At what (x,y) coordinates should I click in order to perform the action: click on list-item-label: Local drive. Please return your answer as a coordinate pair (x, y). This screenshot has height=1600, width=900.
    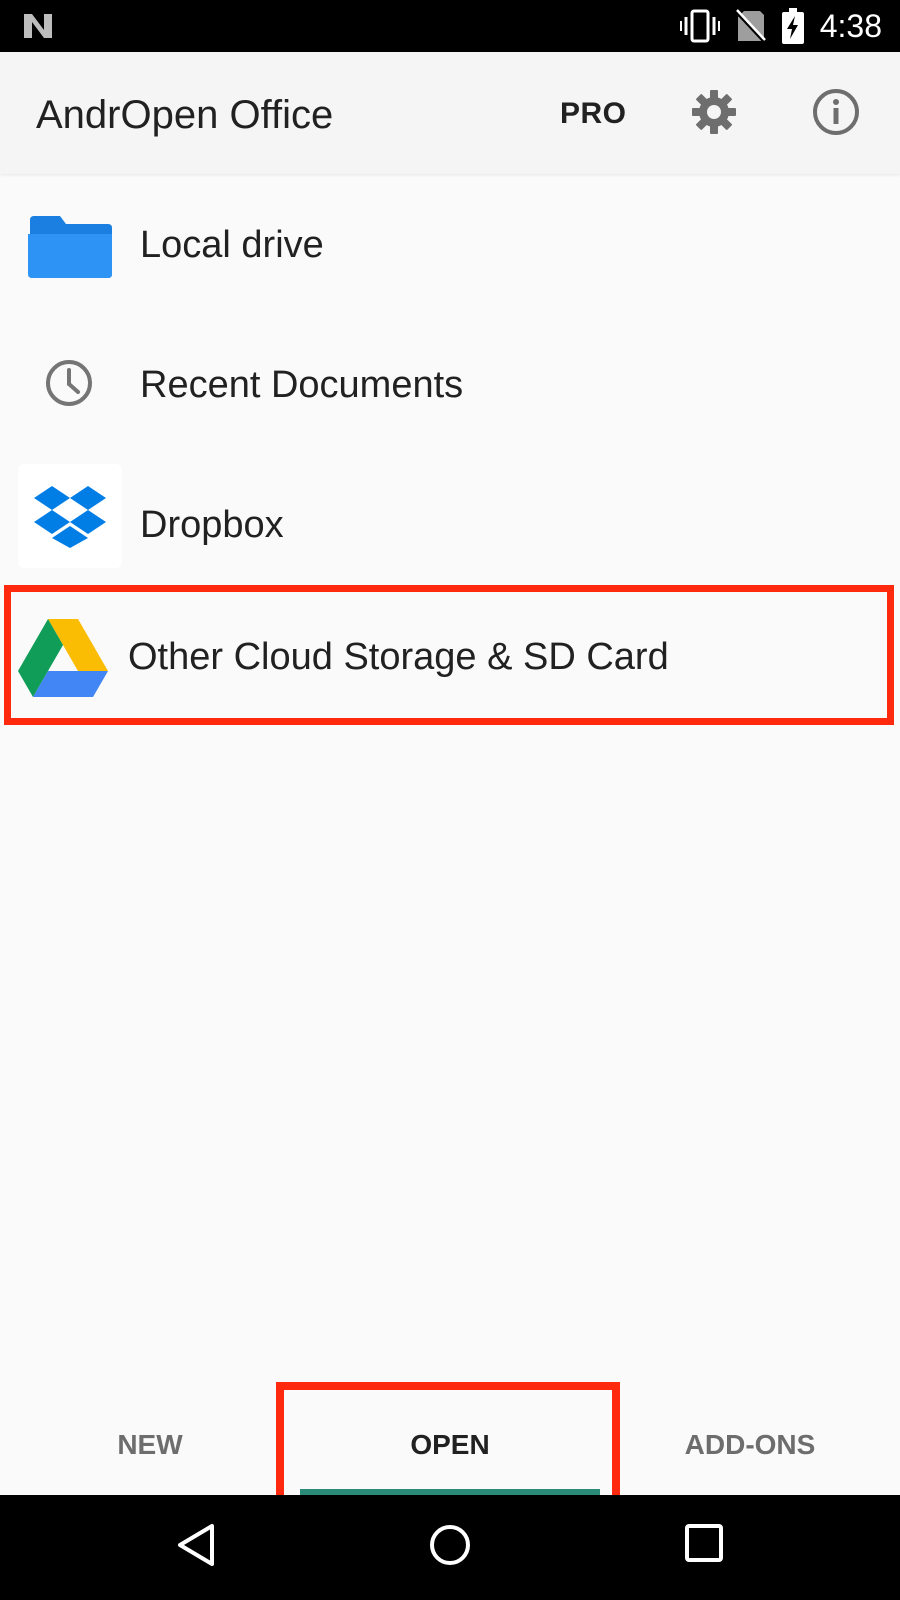
    Looking at the image, I should click on (232, 245).